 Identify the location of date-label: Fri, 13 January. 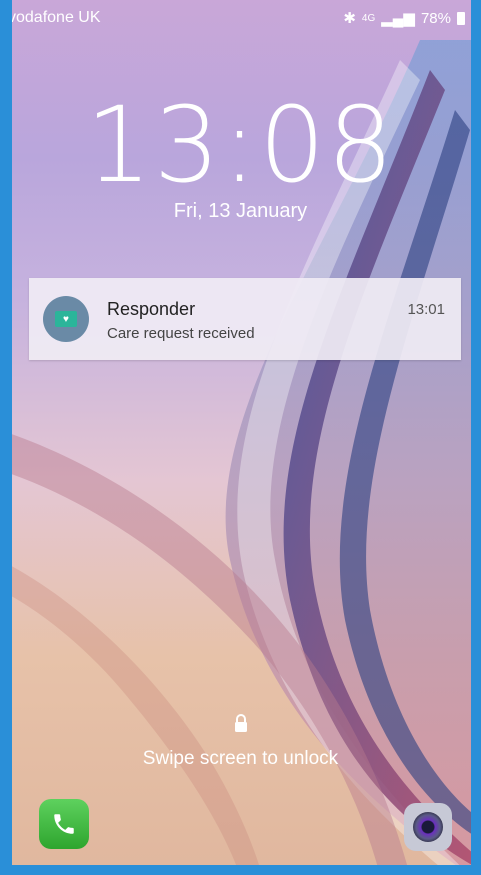
(240, 211).